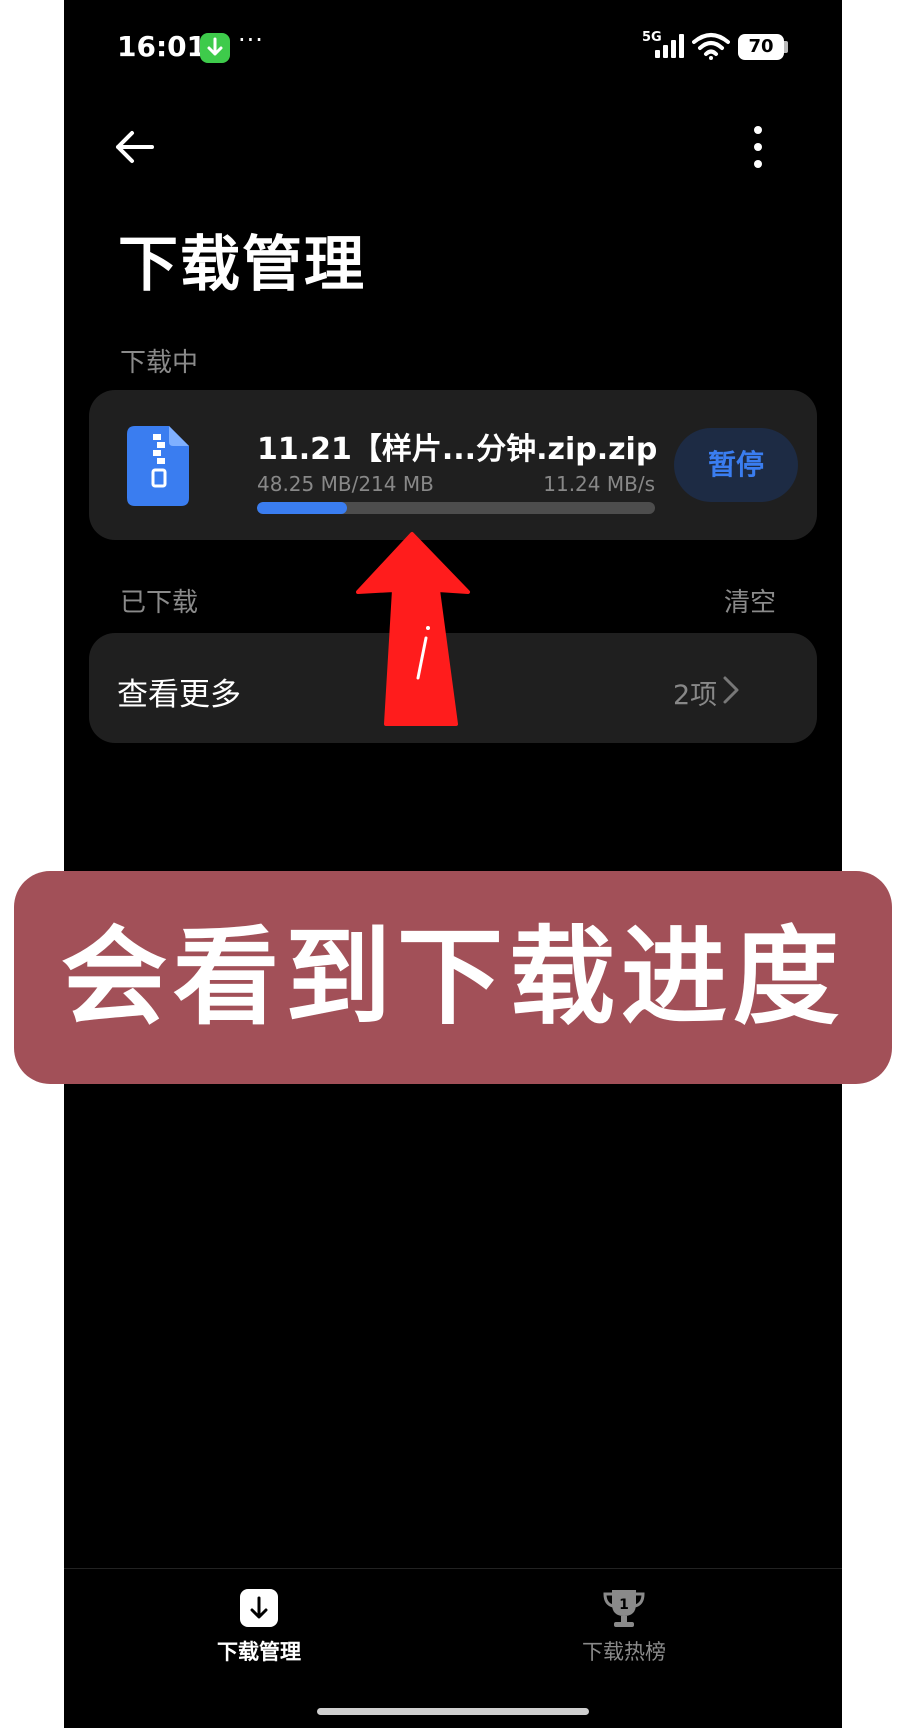 The height and width of the screenshot is (1728, 906). What do you see at coordinates (453, 1711) in the screenshot?
I see `home-indicator` at bounding box center [453, 1711].